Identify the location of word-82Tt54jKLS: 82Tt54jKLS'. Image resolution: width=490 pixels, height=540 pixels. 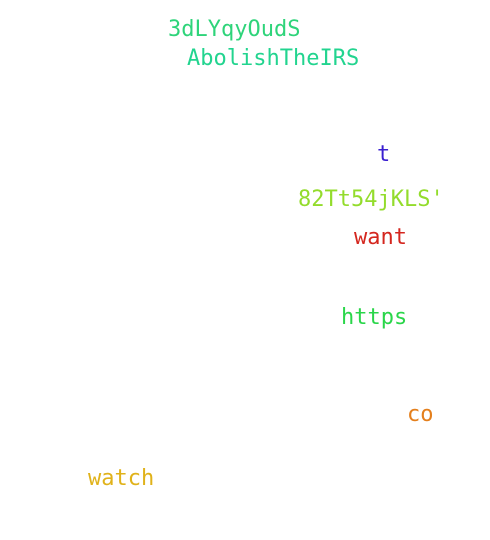
(371, 199).